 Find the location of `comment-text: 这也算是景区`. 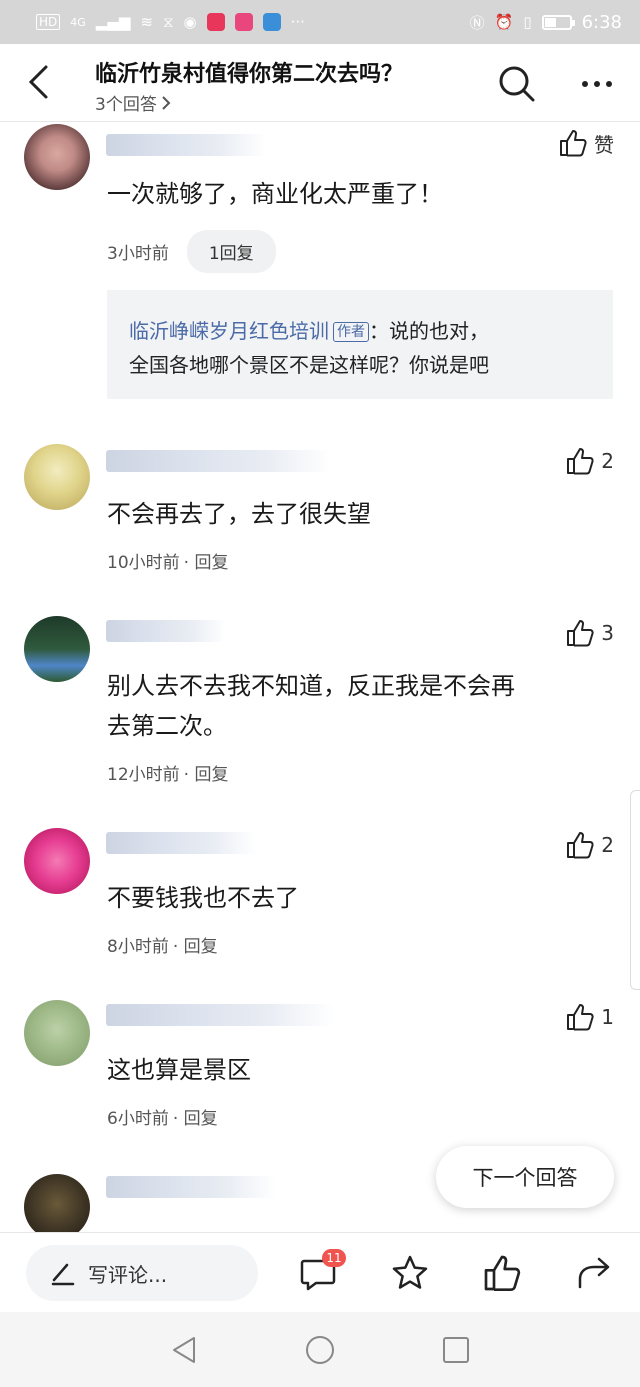

comment-text: 这也算是景区 is located at coordinates (179, 1070).